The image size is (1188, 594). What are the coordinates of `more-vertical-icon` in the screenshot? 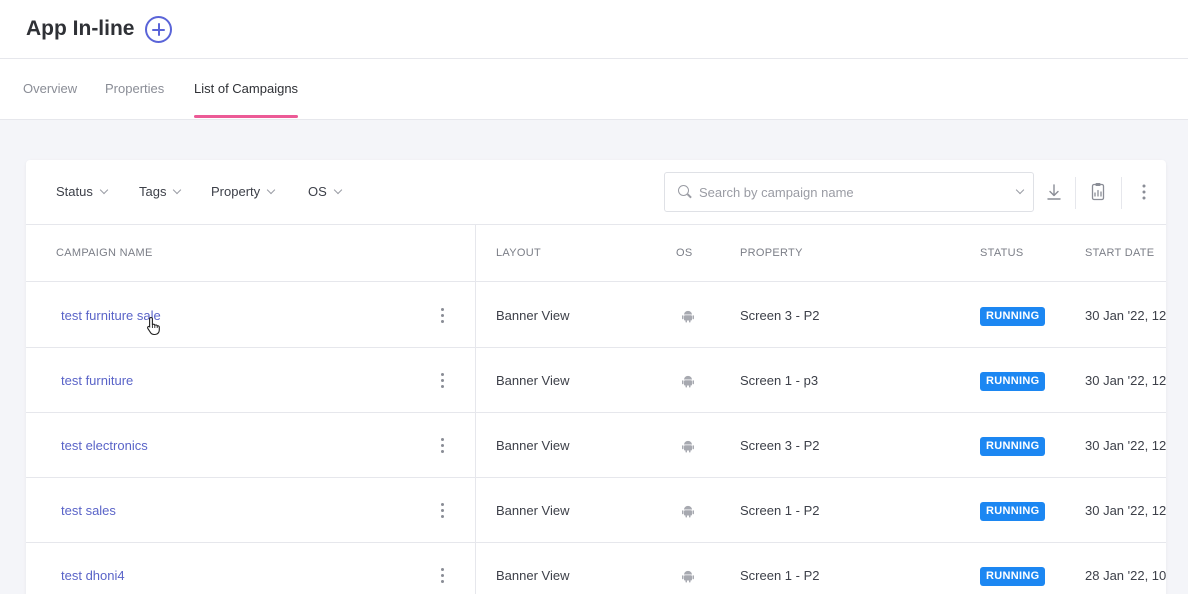 It's located at (1144, 192).